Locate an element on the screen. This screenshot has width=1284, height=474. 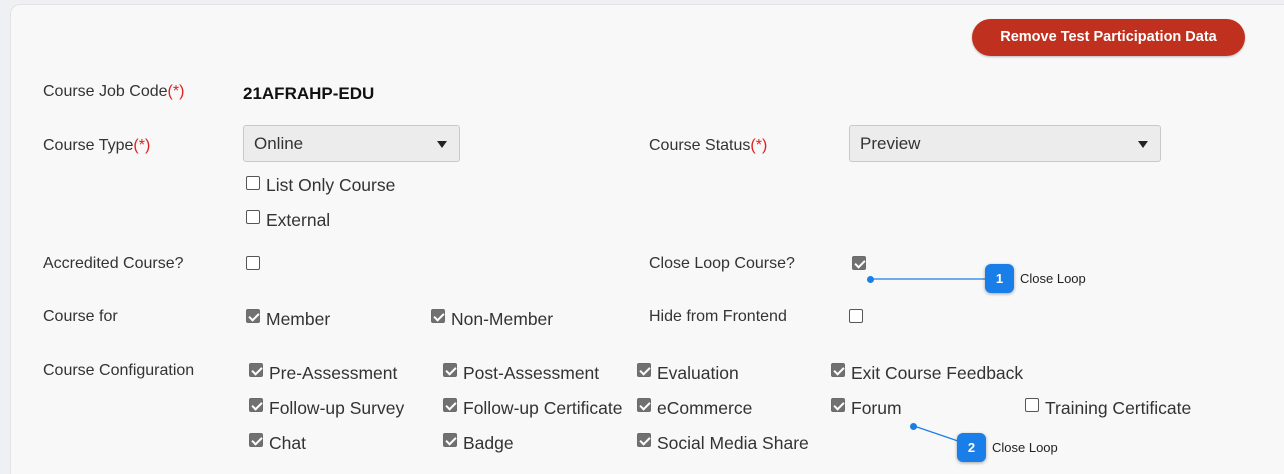
annotation-2-anchor-dot is located at coordinates (913, 426).